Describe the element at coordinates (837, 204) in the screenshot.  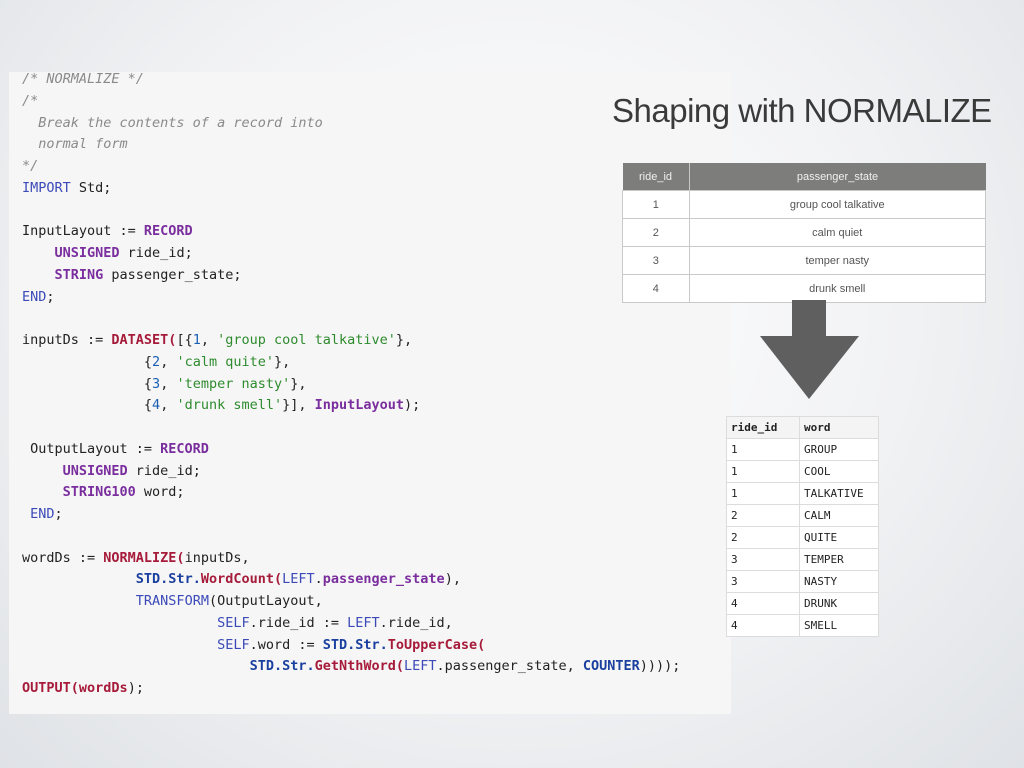
I see `table-cell: group cool talkative` at that location.